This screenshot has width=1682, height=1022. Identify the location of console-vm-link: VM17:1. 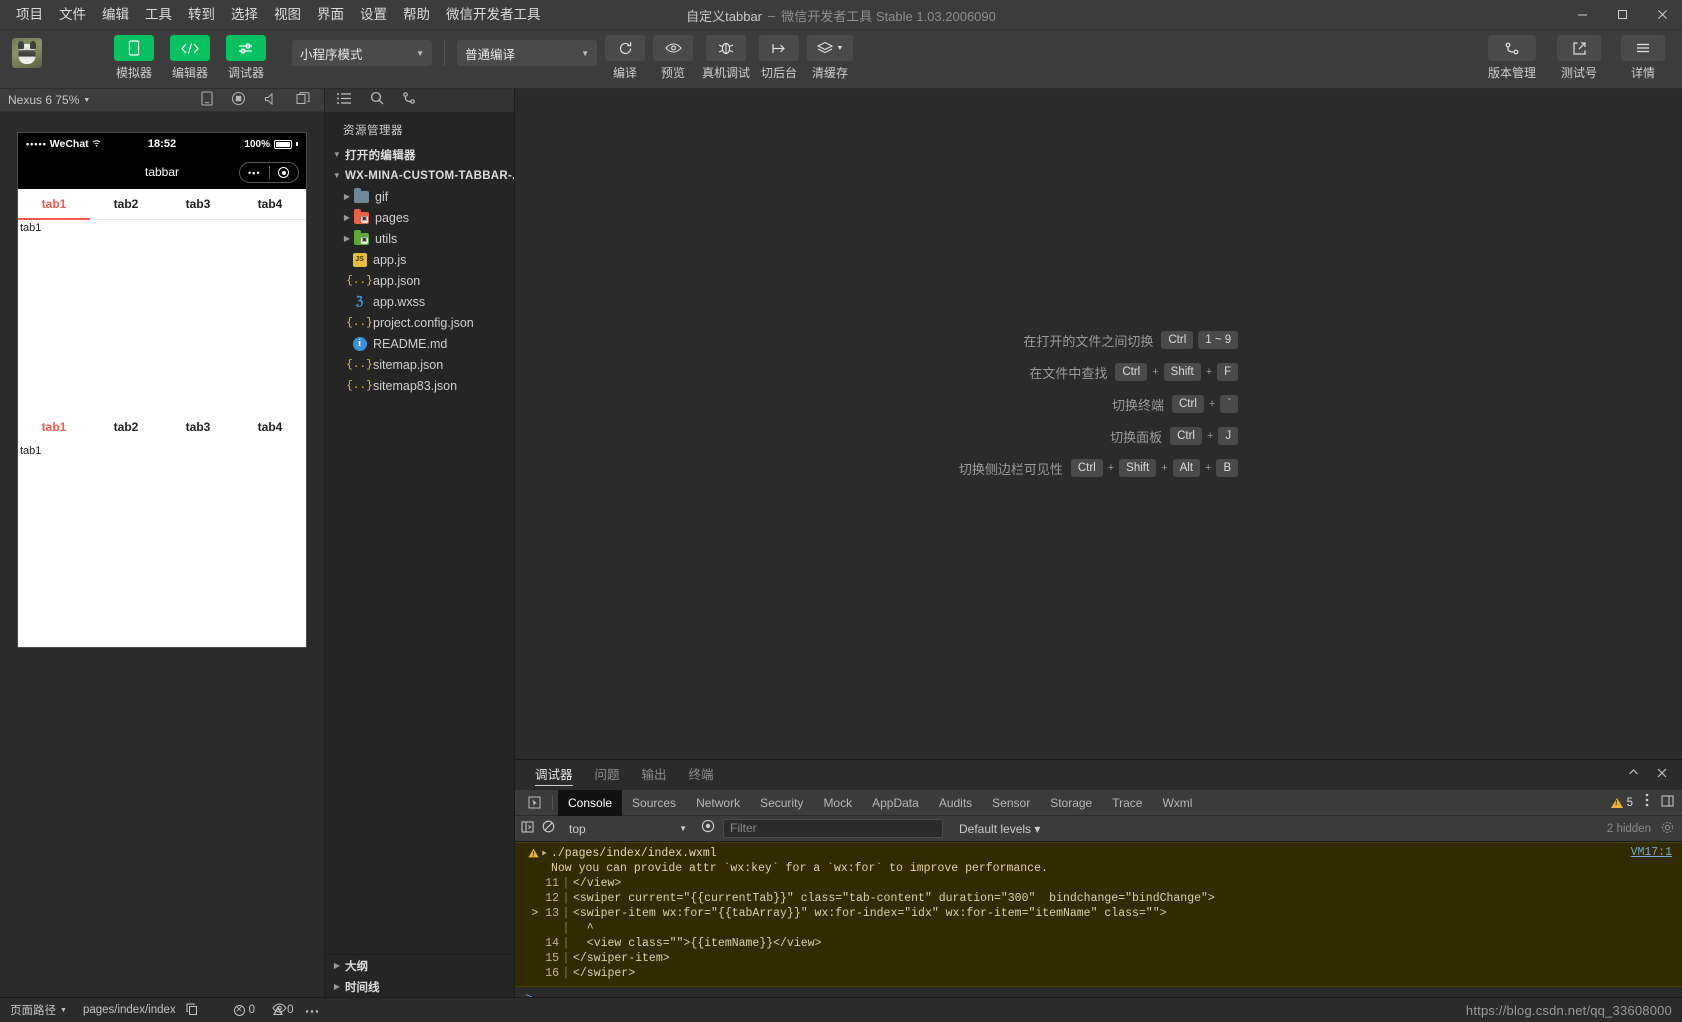
(1651, 852).